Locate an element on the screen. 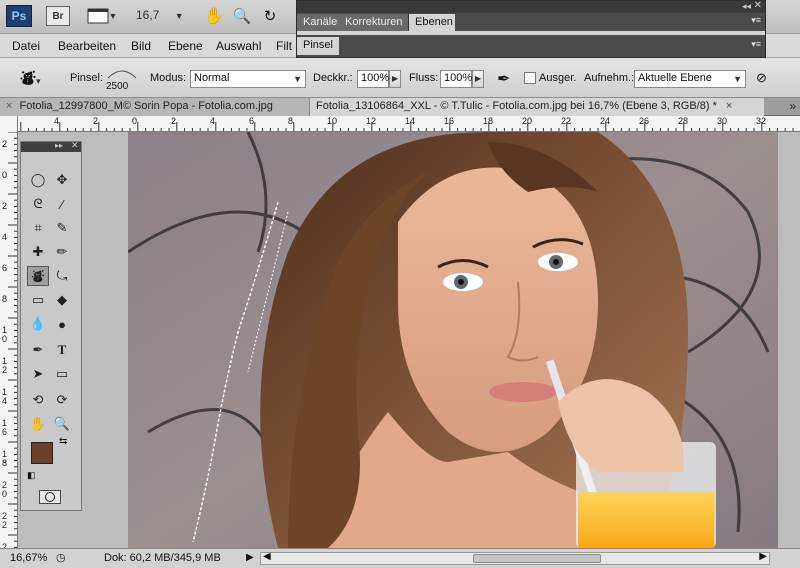  3d-orbit-tool: ⟳ is located at coordinates (62, 400).